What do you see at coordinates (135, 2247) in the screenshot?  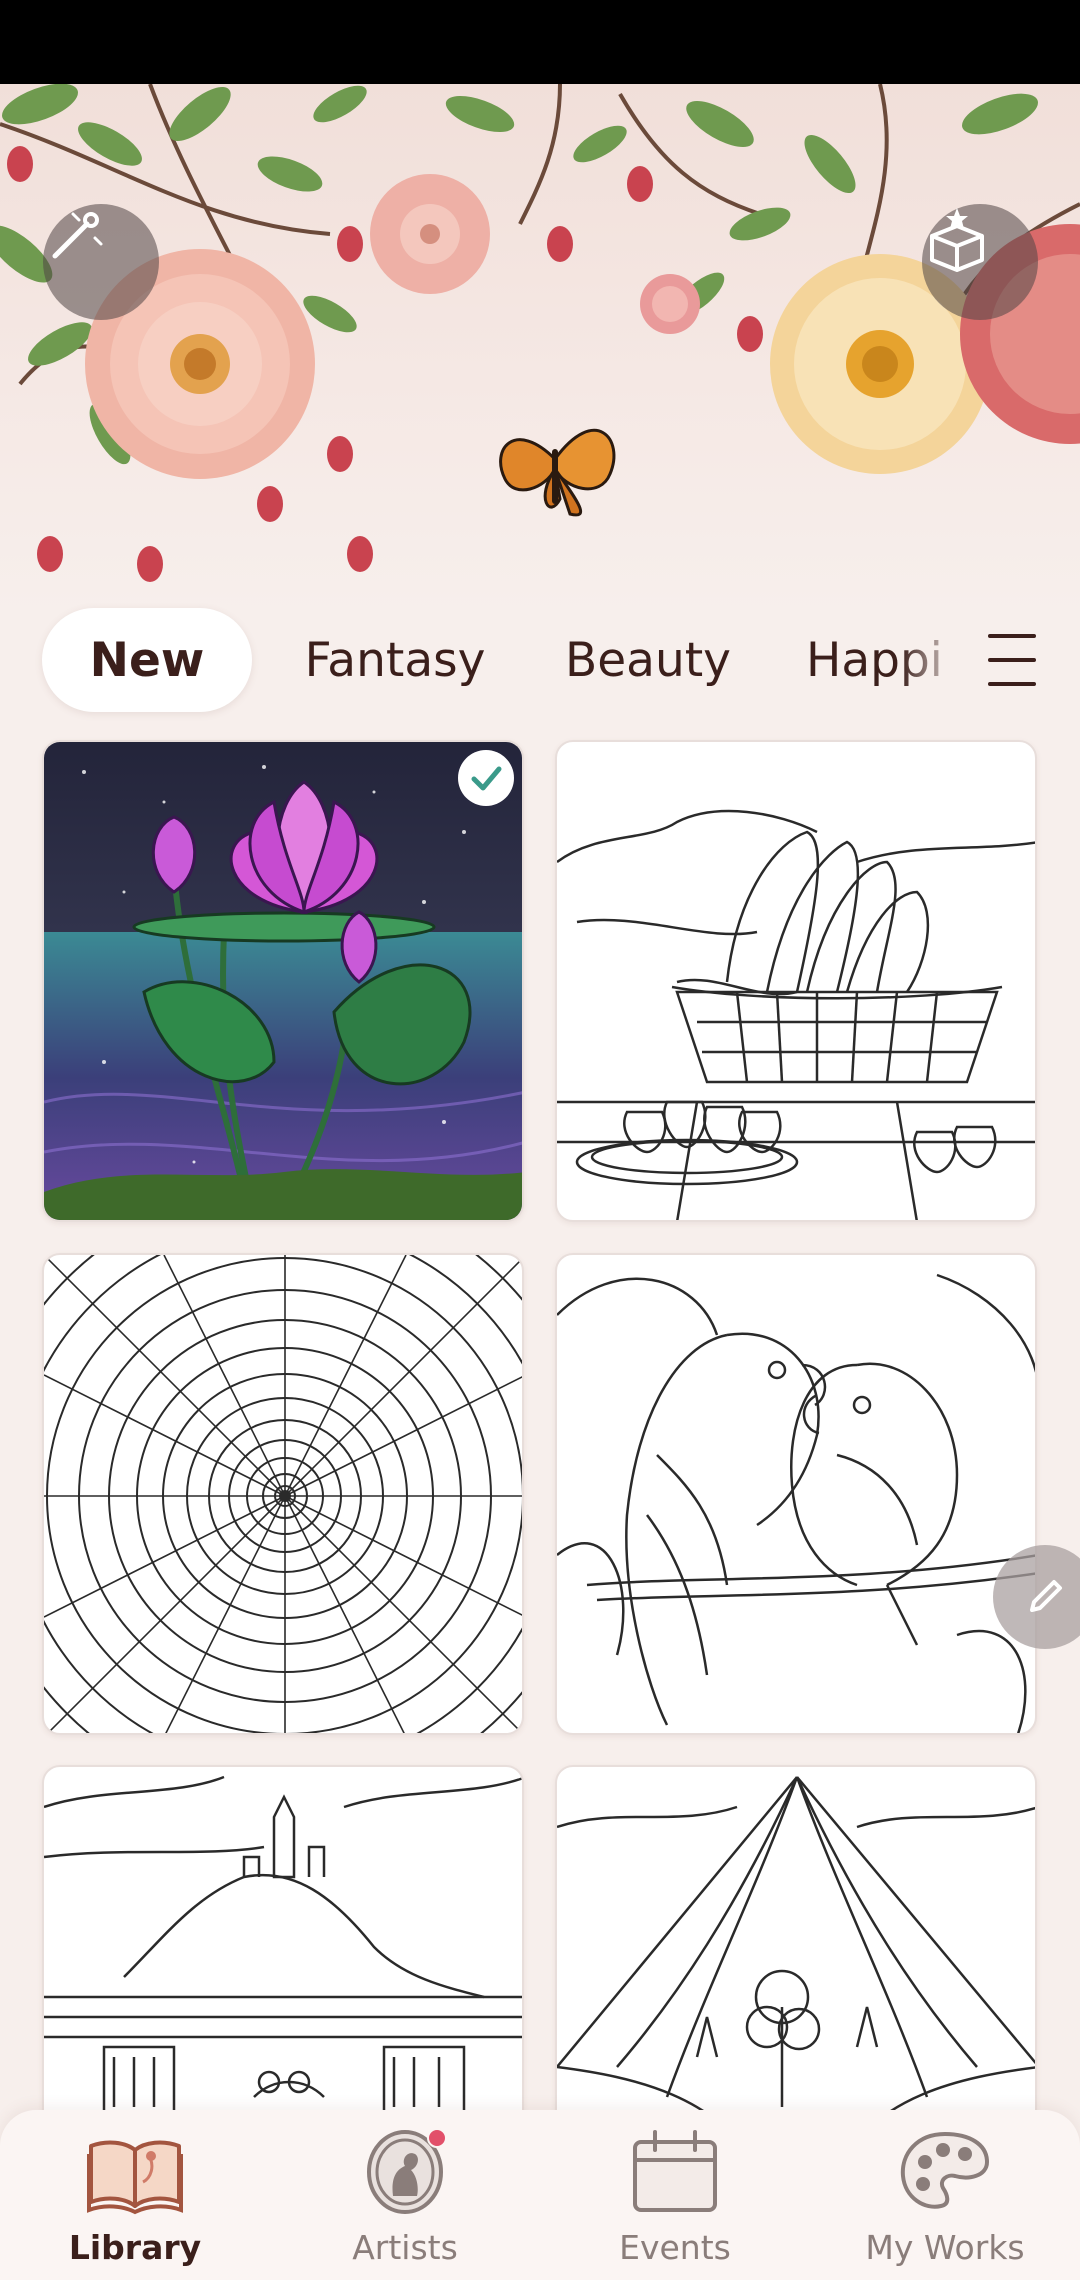 I see `nav-label-library: Library` at bounding box center [135, 2247].